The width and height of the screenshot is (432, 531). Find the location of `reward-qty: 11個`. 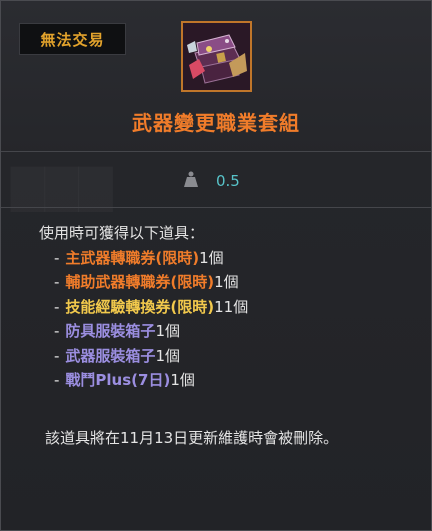

reward-qty: 11個 is located at coordinates (231, 306).